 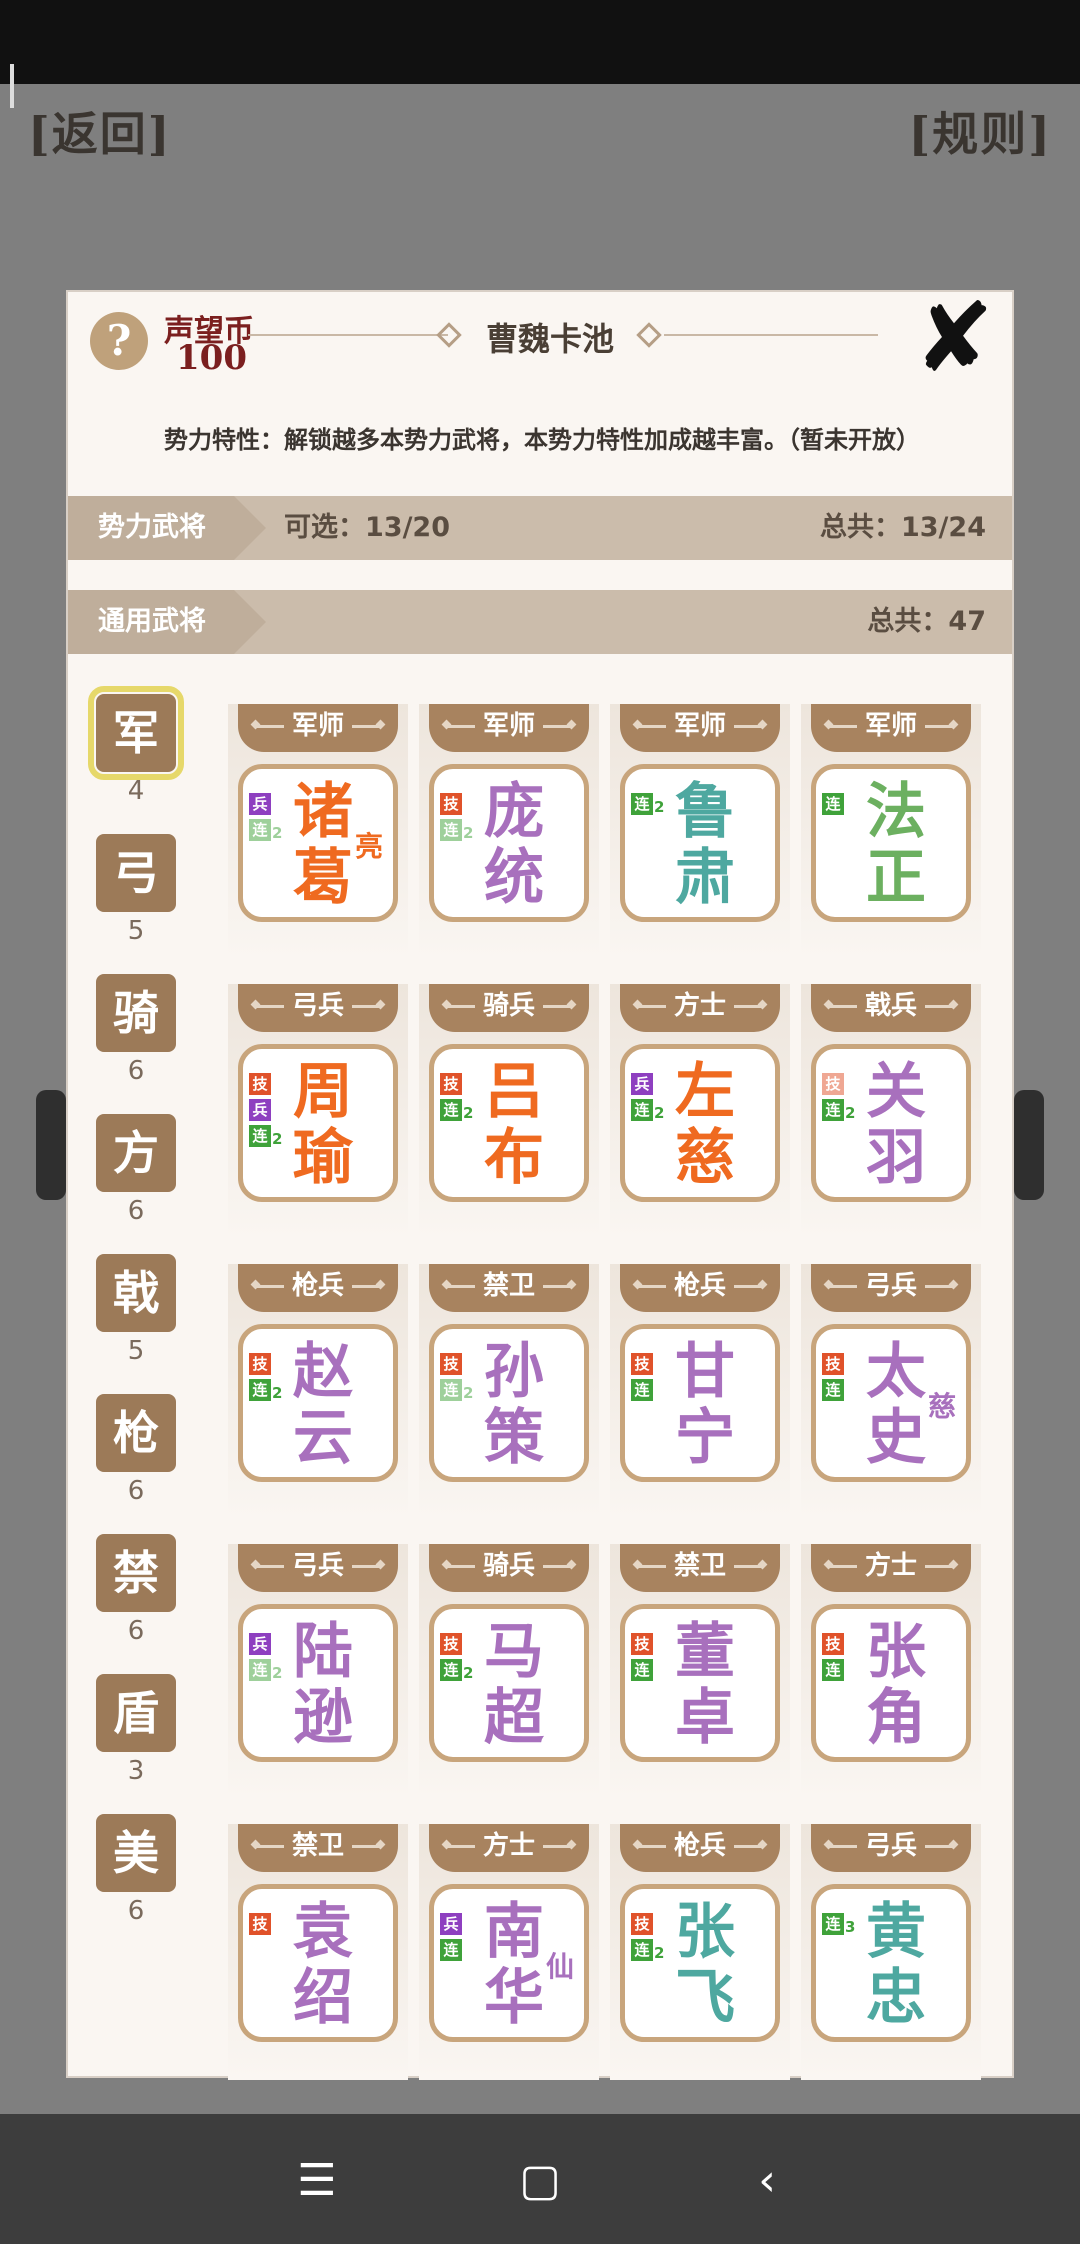 I want to click on general-card: 弓兵兵连 2 陆逊, so click(x=318, y=1672).